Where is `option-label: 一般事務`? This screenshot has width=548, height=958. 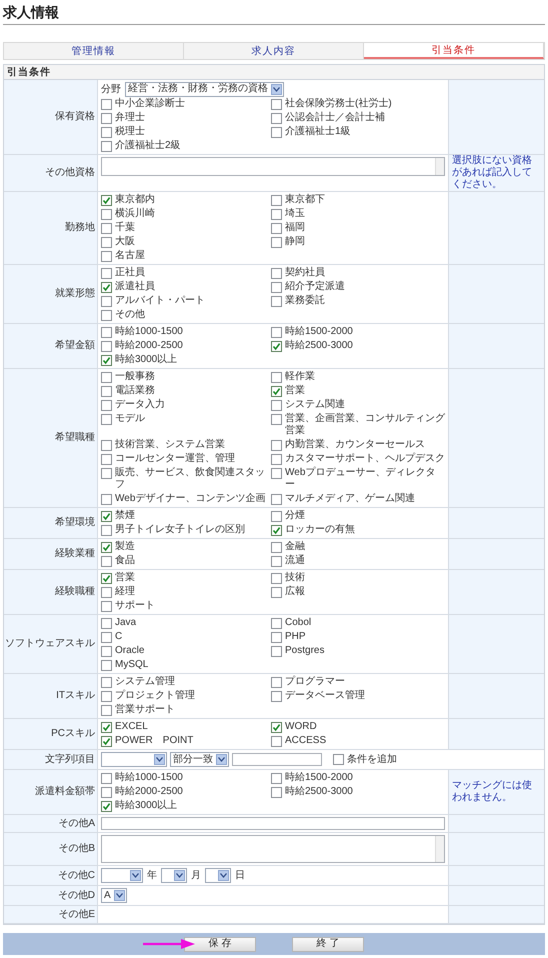
option-label: 一般事務 is located at coordinates (135, 377).